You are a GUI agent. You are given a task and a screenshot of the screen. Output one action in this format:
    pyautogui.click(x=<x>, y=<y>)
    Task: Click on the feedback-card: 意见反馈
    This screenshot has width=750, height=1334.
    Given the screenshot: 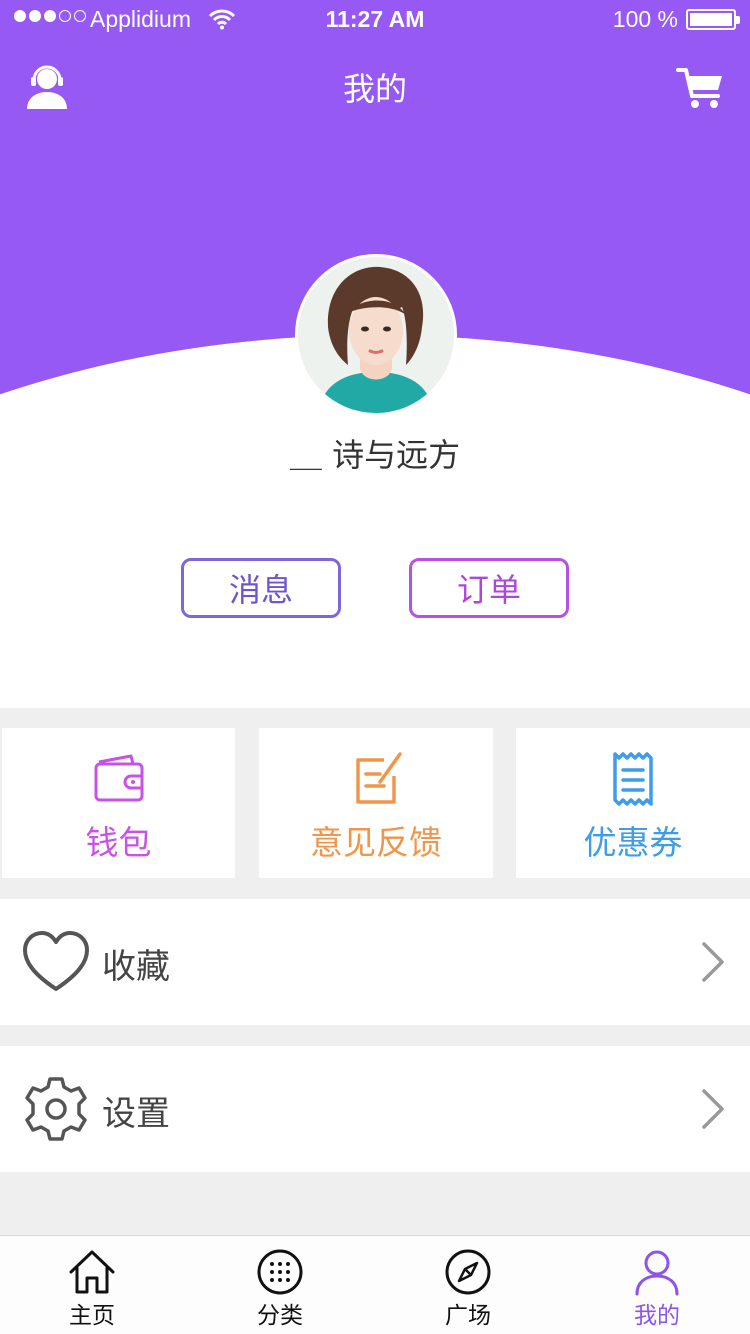 What is the action you would take?
    pyautogui.click(x=376, y=803)
    